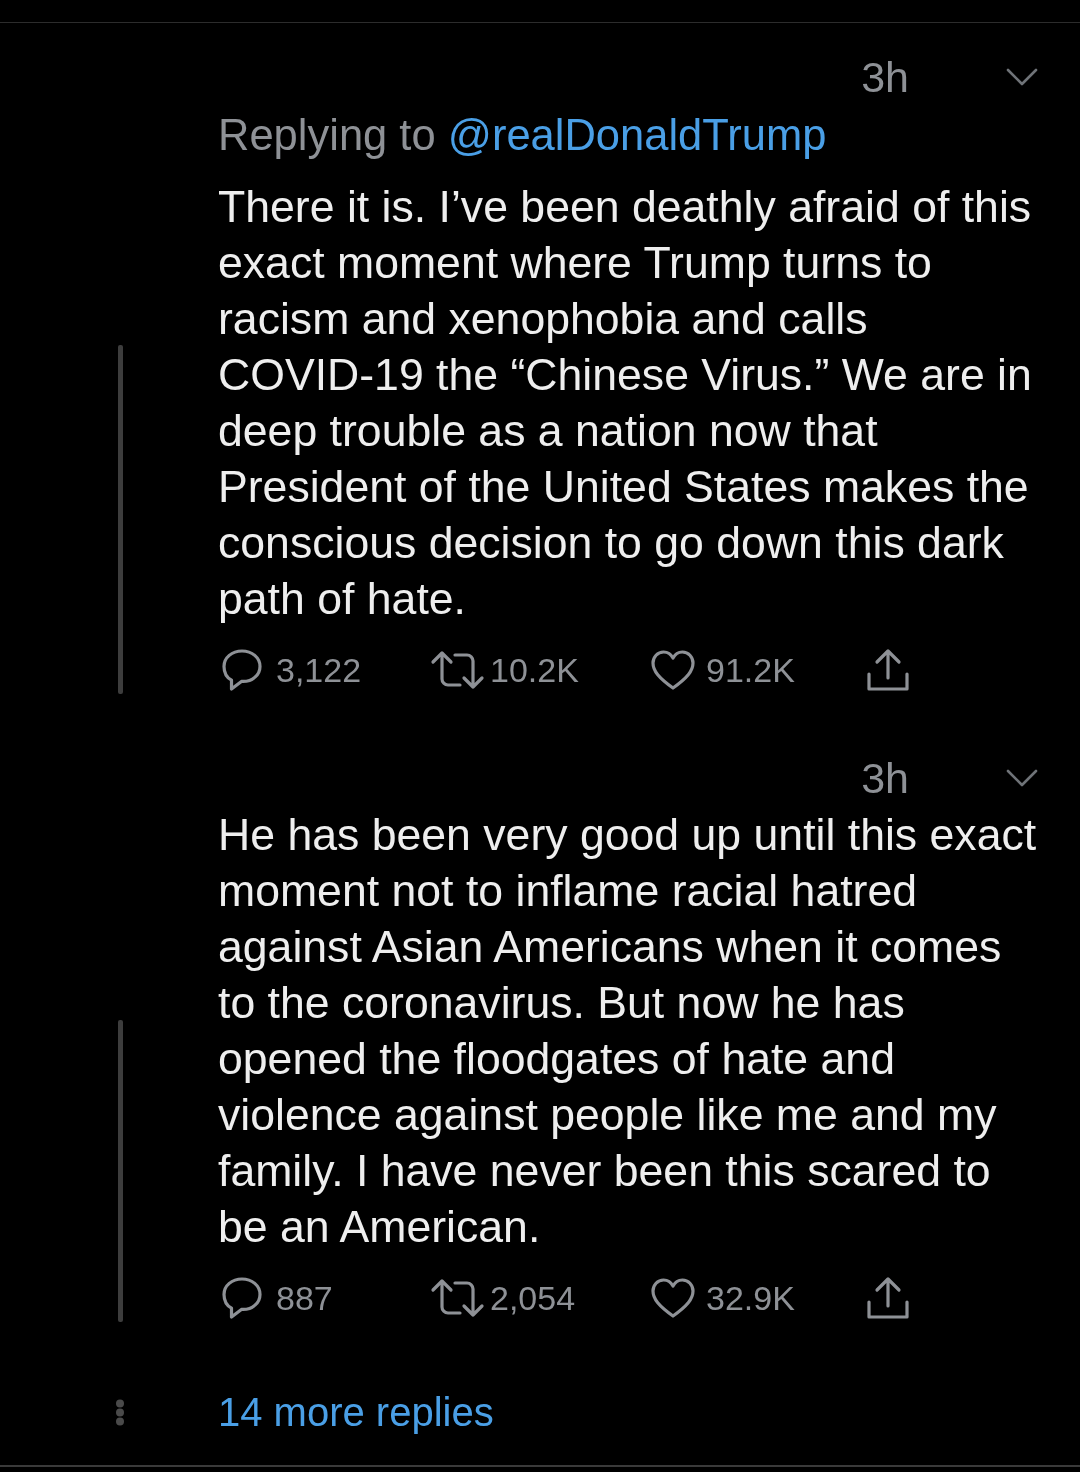 Image resolution: width=1080 pixels, height=1472 pixels. I want to click on replying-to-text: Replying to @realDonaldTrump, so click(523, 135).